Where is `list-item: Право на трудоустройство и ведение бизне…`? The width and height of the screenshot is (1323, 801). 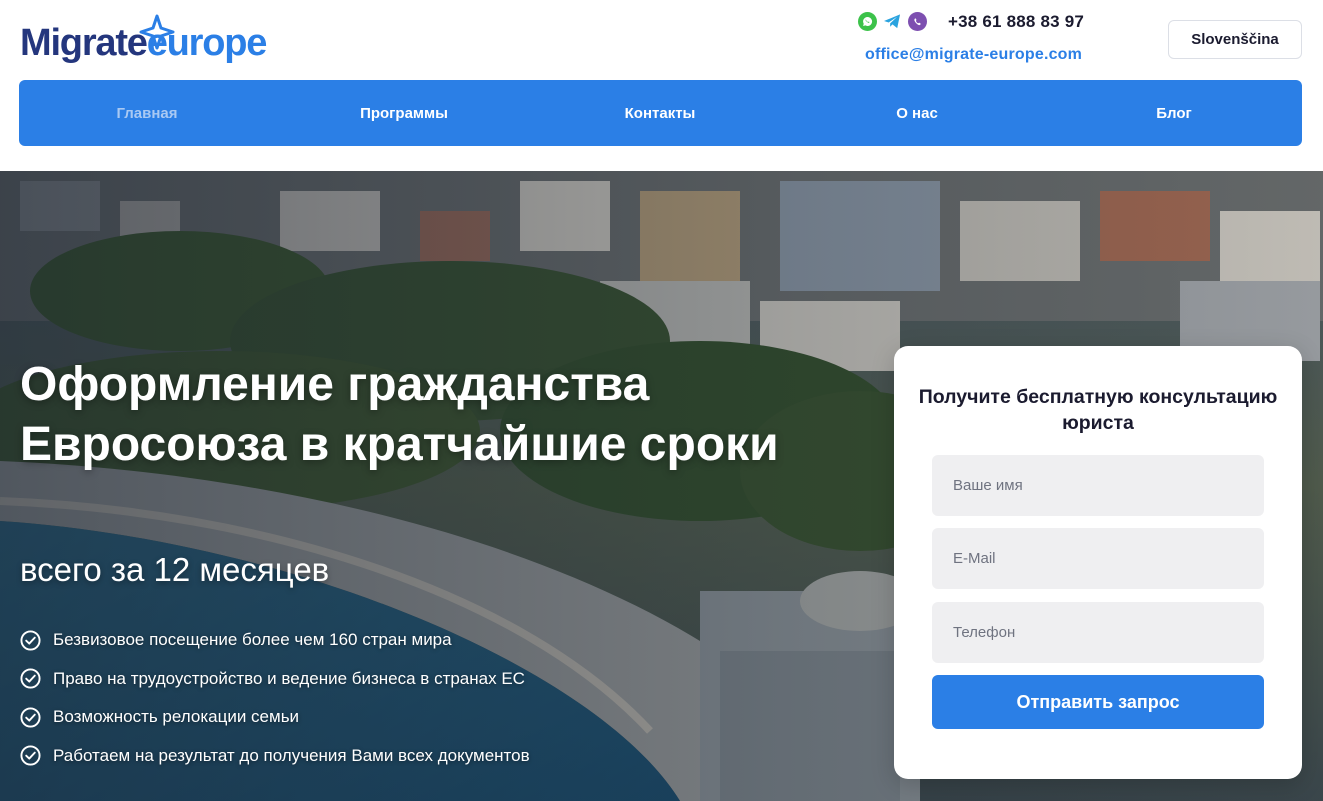 list-item: Право на трудоустройство и ведение бизне… is located at coordinates (275, 679).